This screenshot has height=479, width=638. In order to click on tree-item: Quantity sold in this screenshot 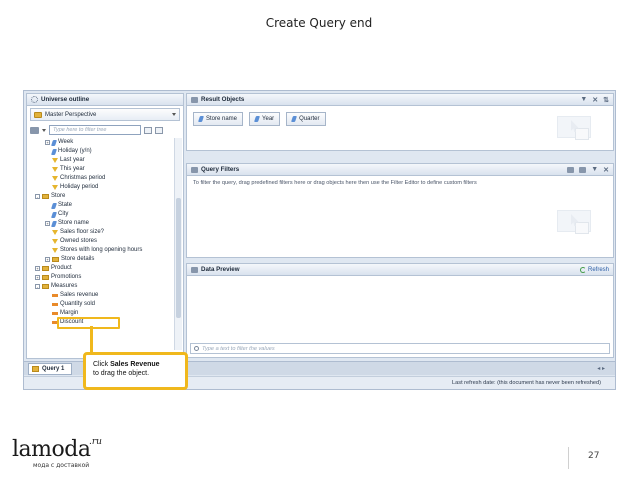, I will do `click(101, 304)`.